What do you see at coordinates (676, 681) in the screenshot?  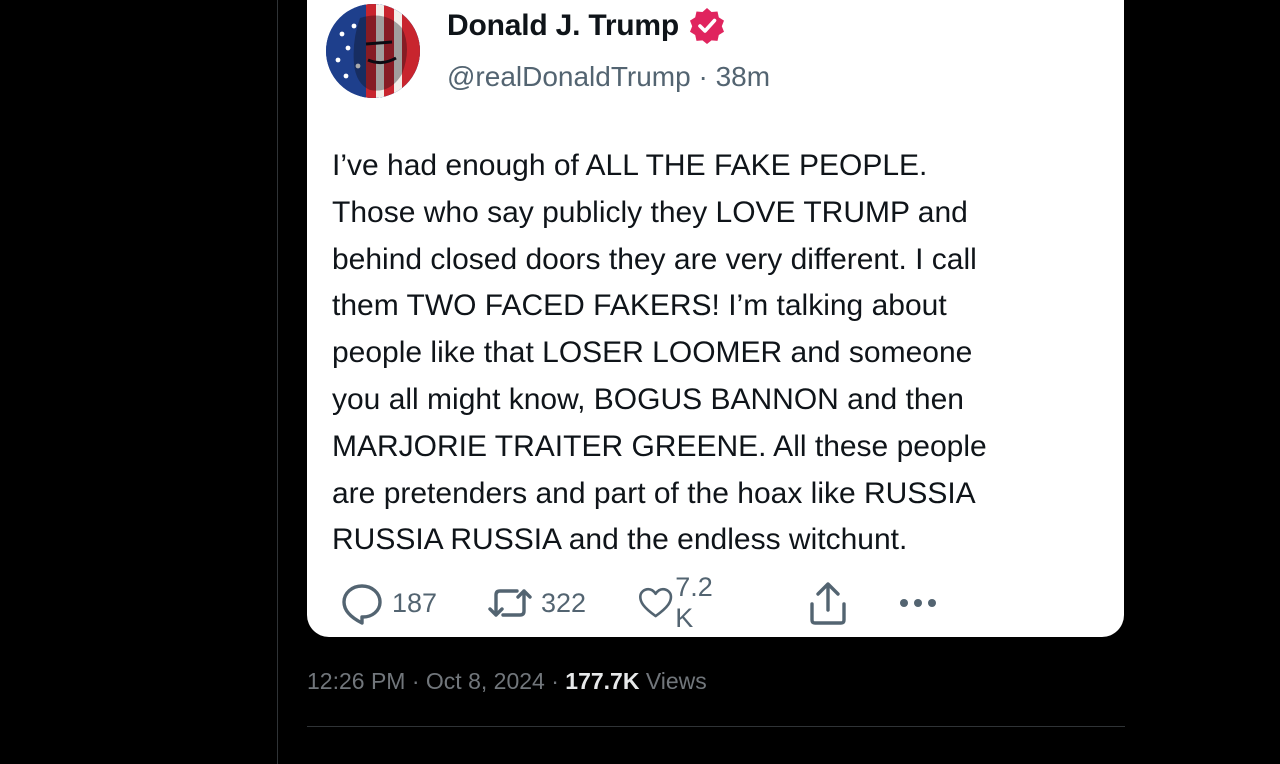 I see `views-label: Views` at bounding box center [676, 681].